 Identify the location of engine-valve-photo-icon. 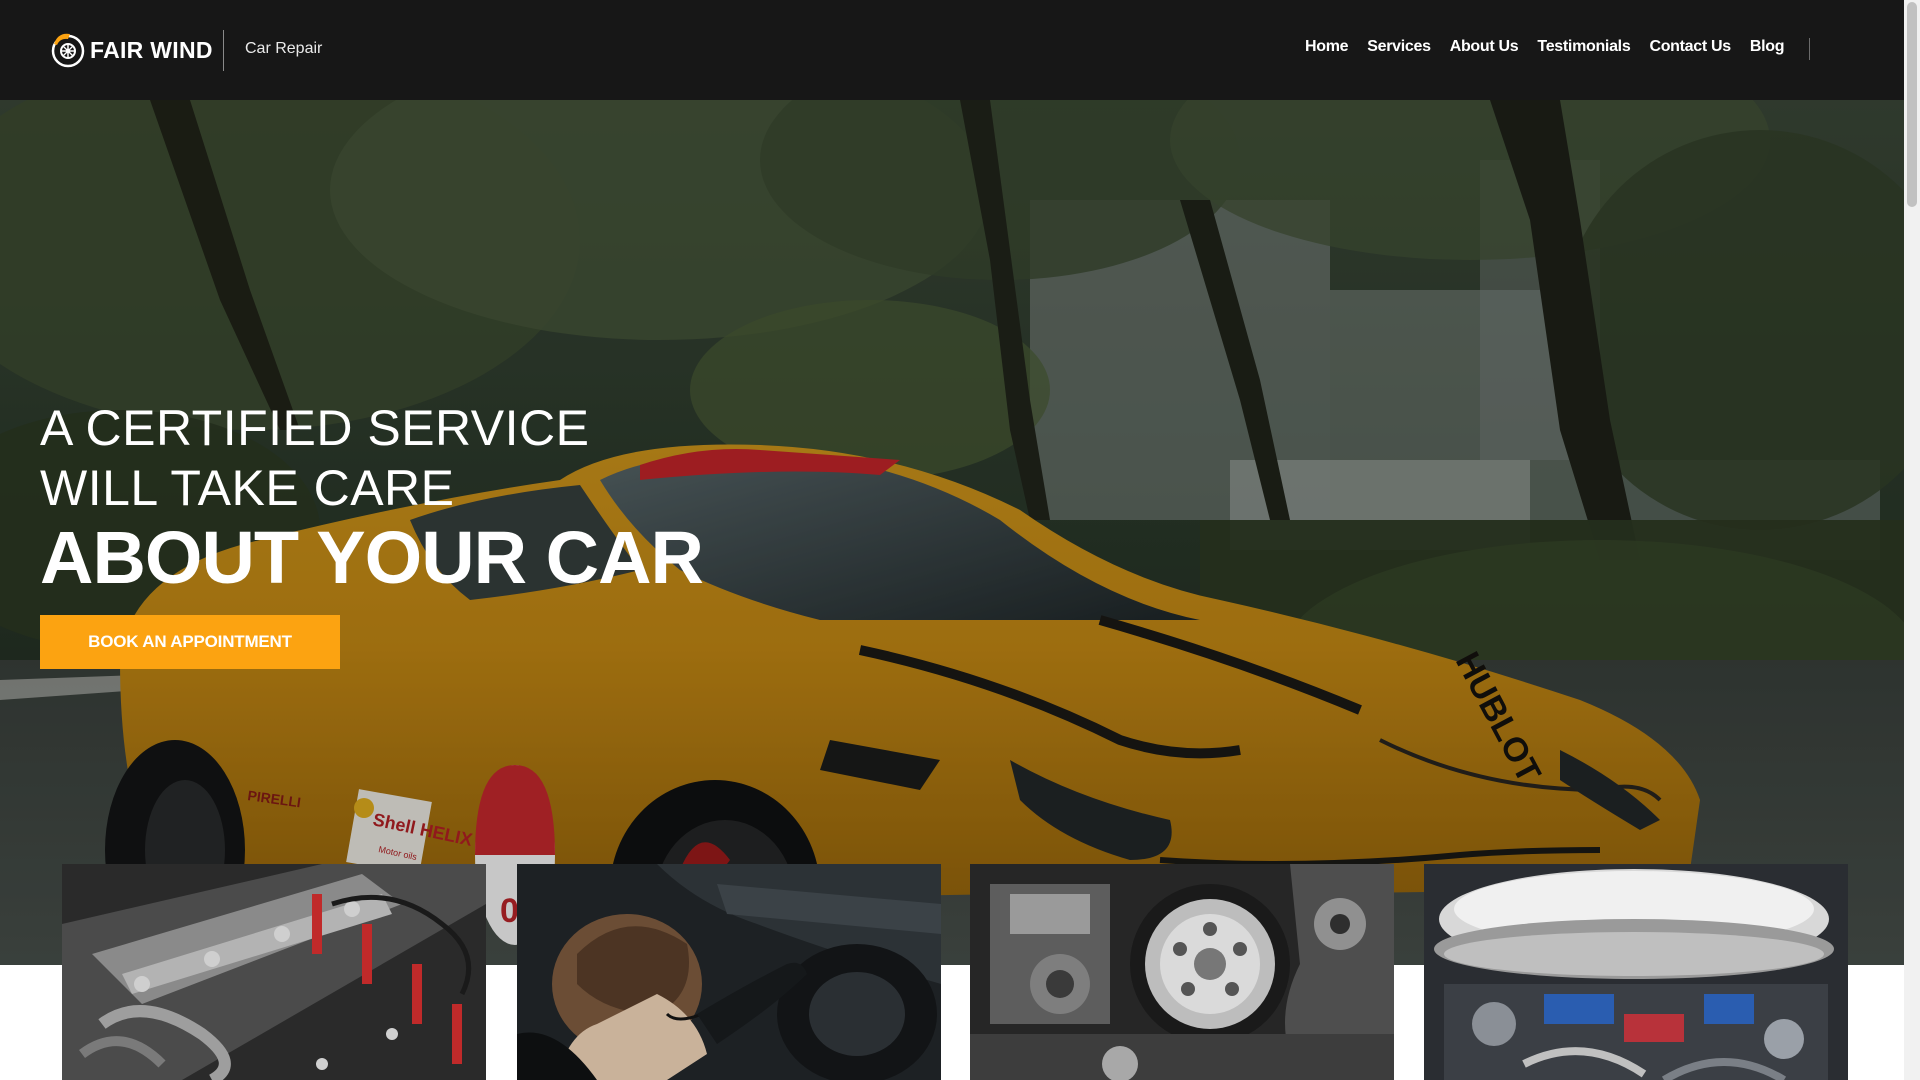
(274, 972).